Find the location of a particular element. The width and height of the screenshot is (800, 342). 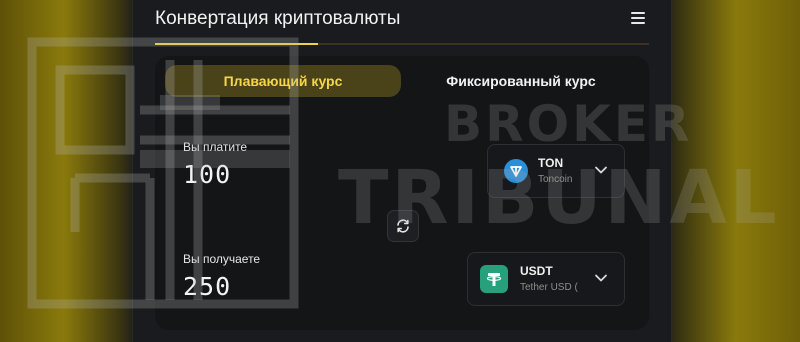

ton-icon is located at coordinates (516, 171).